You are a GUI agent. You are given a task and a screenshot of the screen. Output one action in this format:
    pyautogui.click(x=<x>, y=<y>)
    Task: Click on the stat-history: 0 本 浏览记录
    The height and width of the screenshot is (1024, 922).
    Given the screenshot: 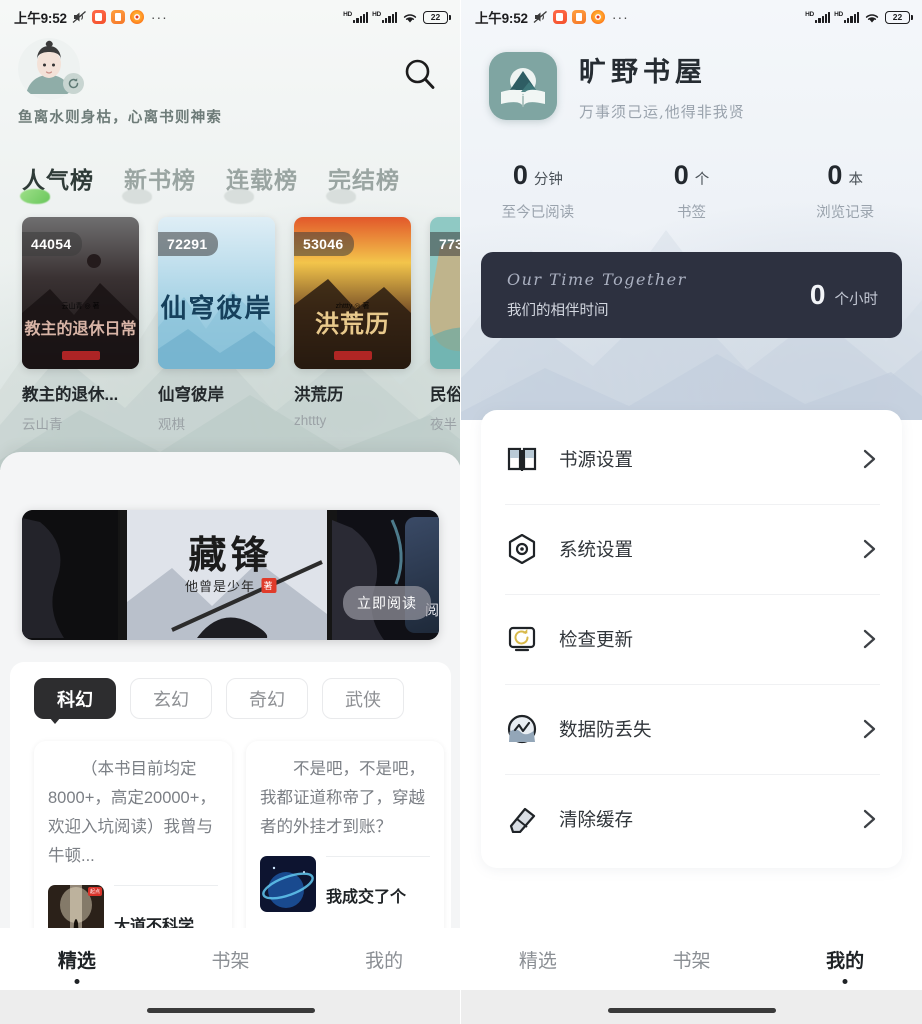 What is the action you would take?
    pyautogui.click(x=845, y=191)
    